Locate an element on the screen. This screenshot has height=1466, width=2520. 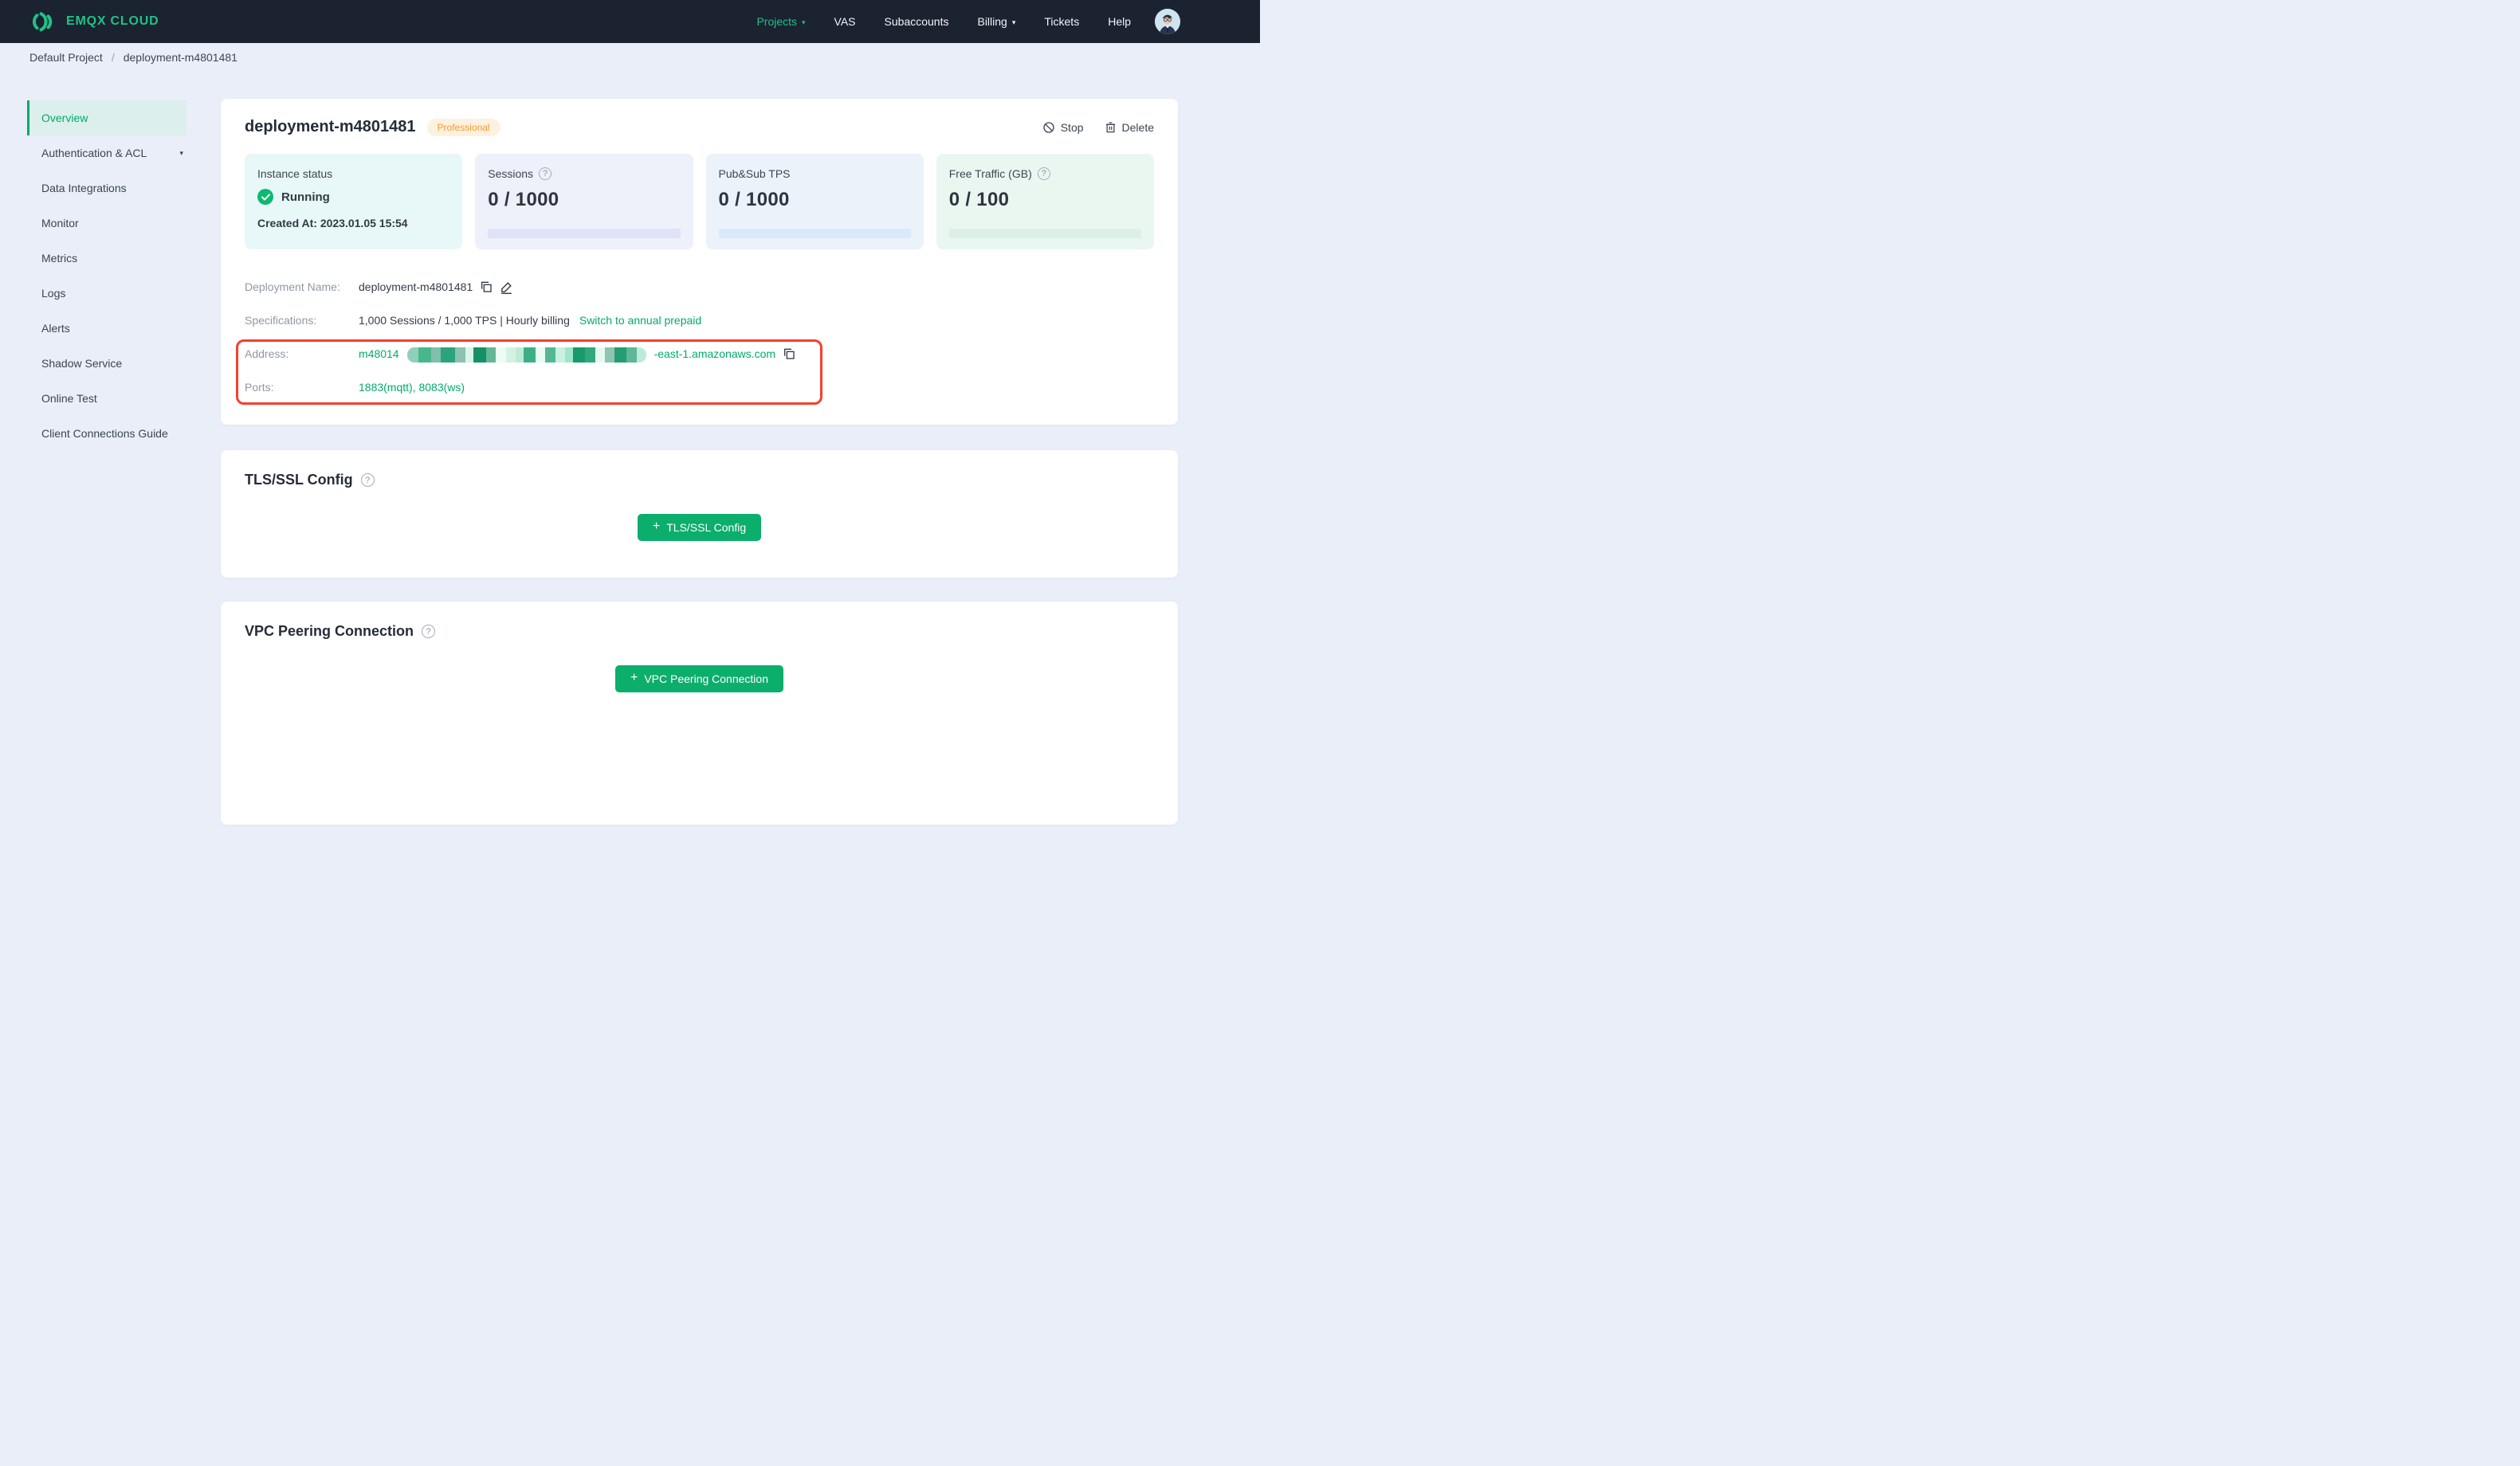
deployment-name-value: deployment-m4801481 is located at coordinates (416, 286).